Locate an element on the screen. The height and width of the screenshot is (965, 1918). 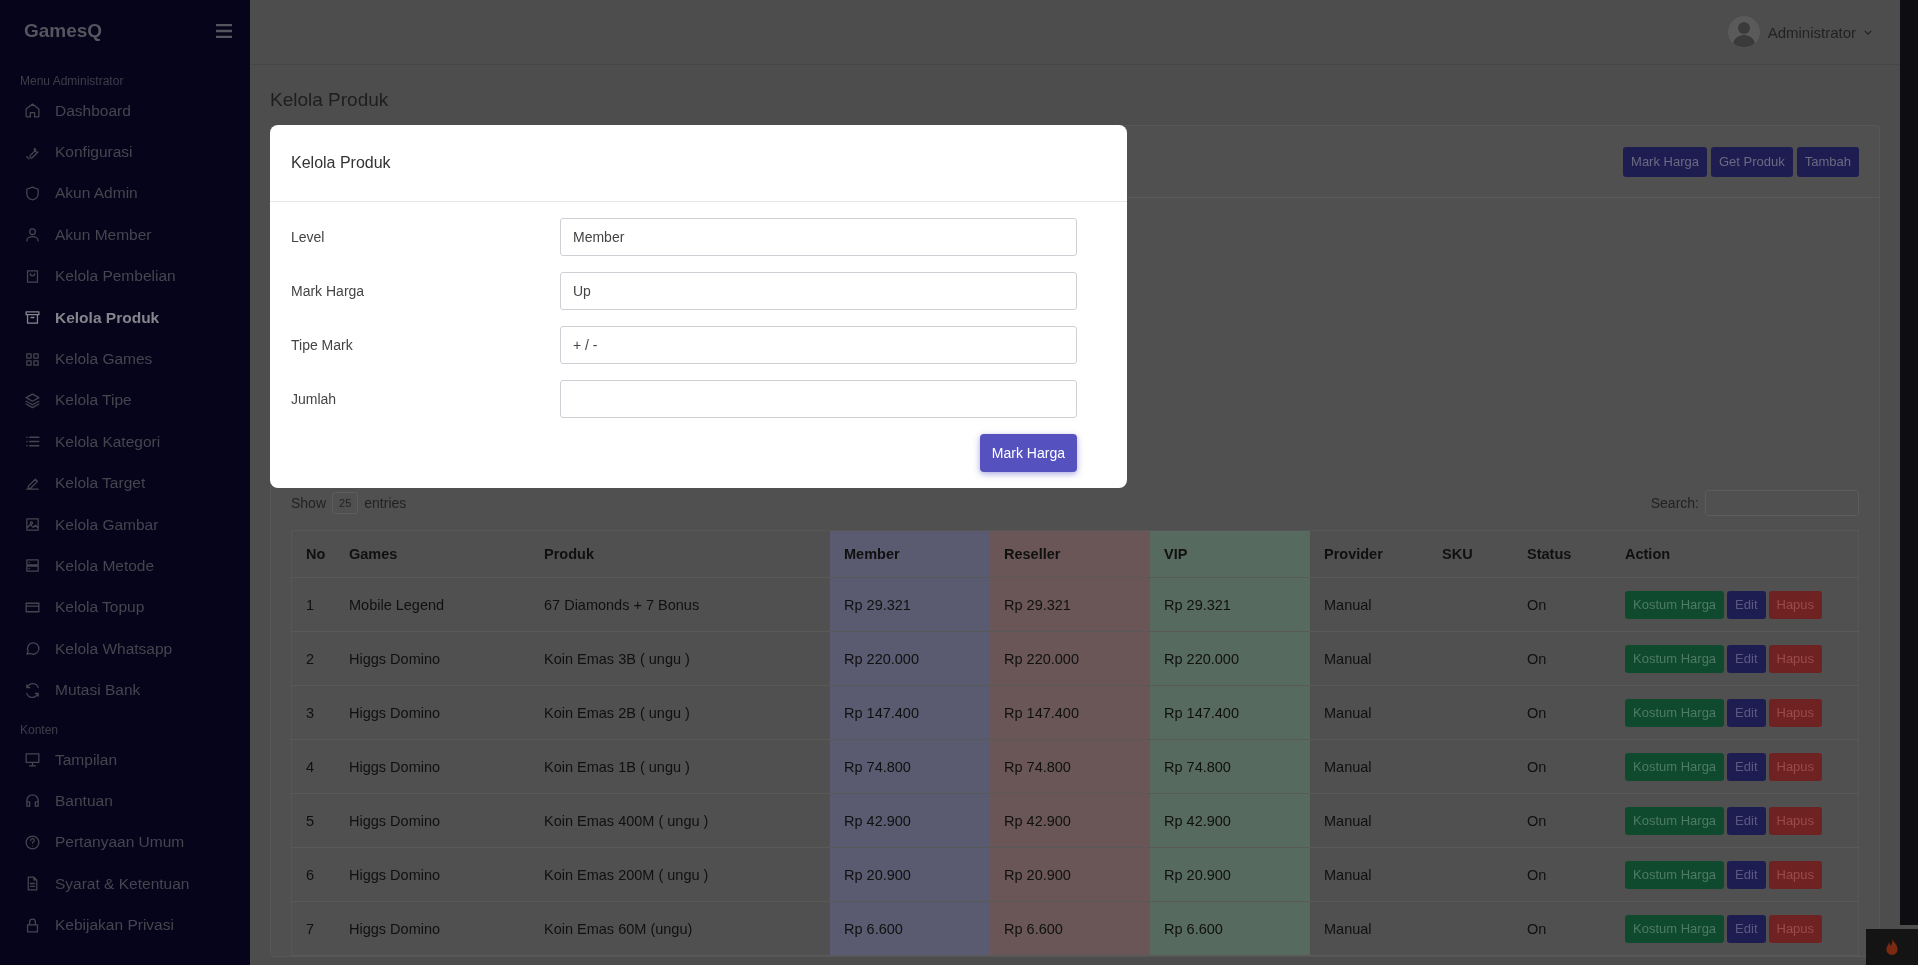
input-field: Member is located at coordinates (818, 237).